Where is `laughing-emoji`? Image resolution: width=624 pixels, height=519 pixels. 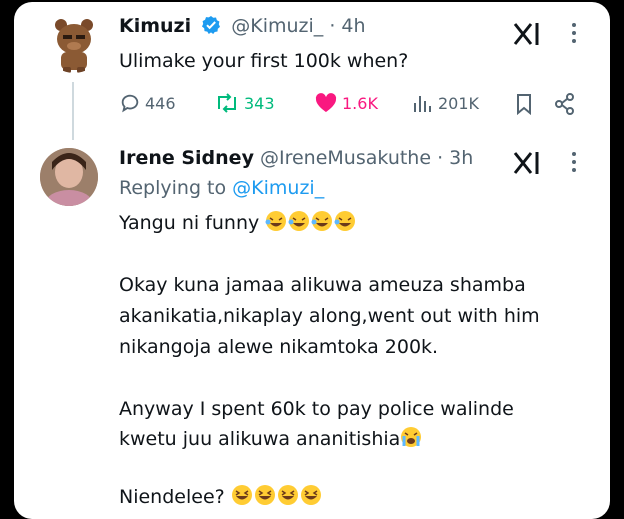 laughing-emoji is located at coordinates (311, 222).